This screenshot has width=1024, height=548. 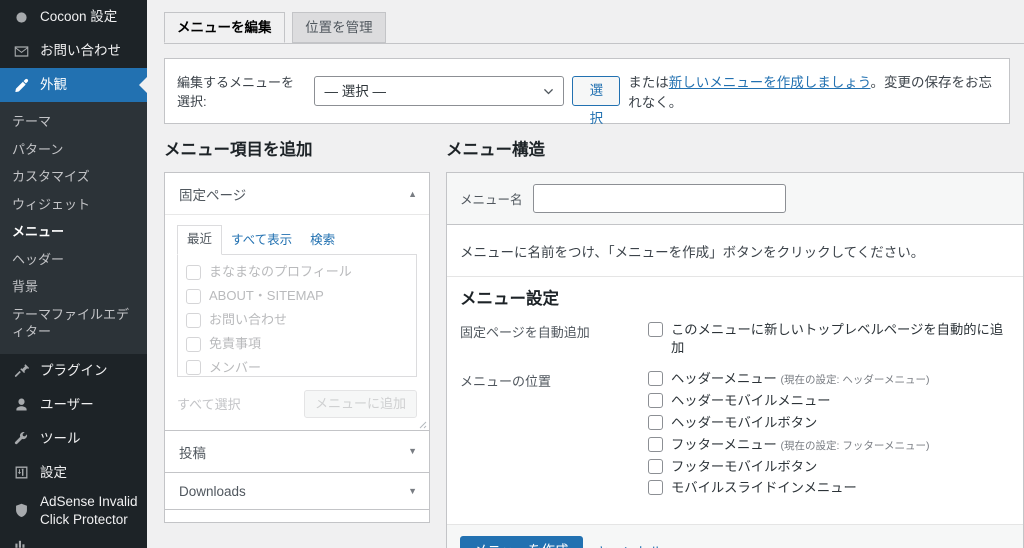 I want to click on location-option-header-menu: ヘッダーメニュー (現在の設定: ヘッダーメニュー), so click(x=829, y=379).